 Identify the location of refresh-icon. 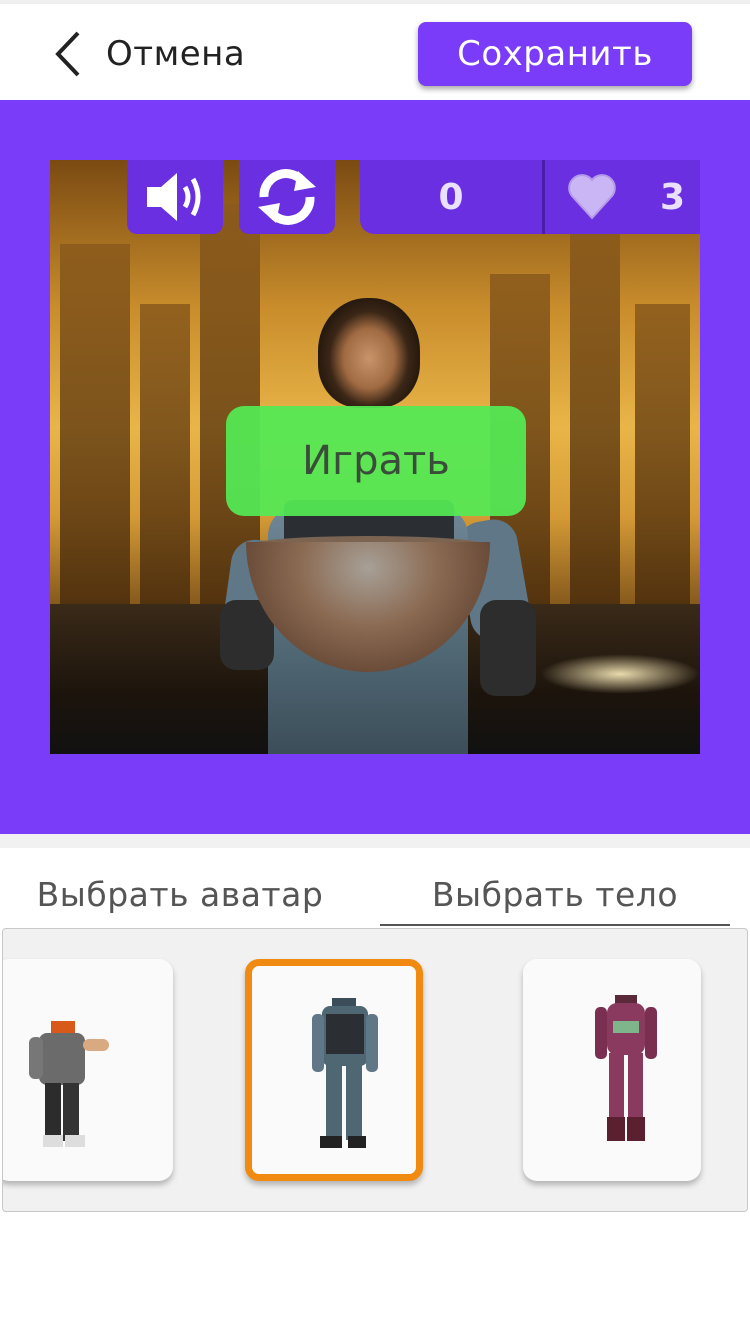
(287, 197).